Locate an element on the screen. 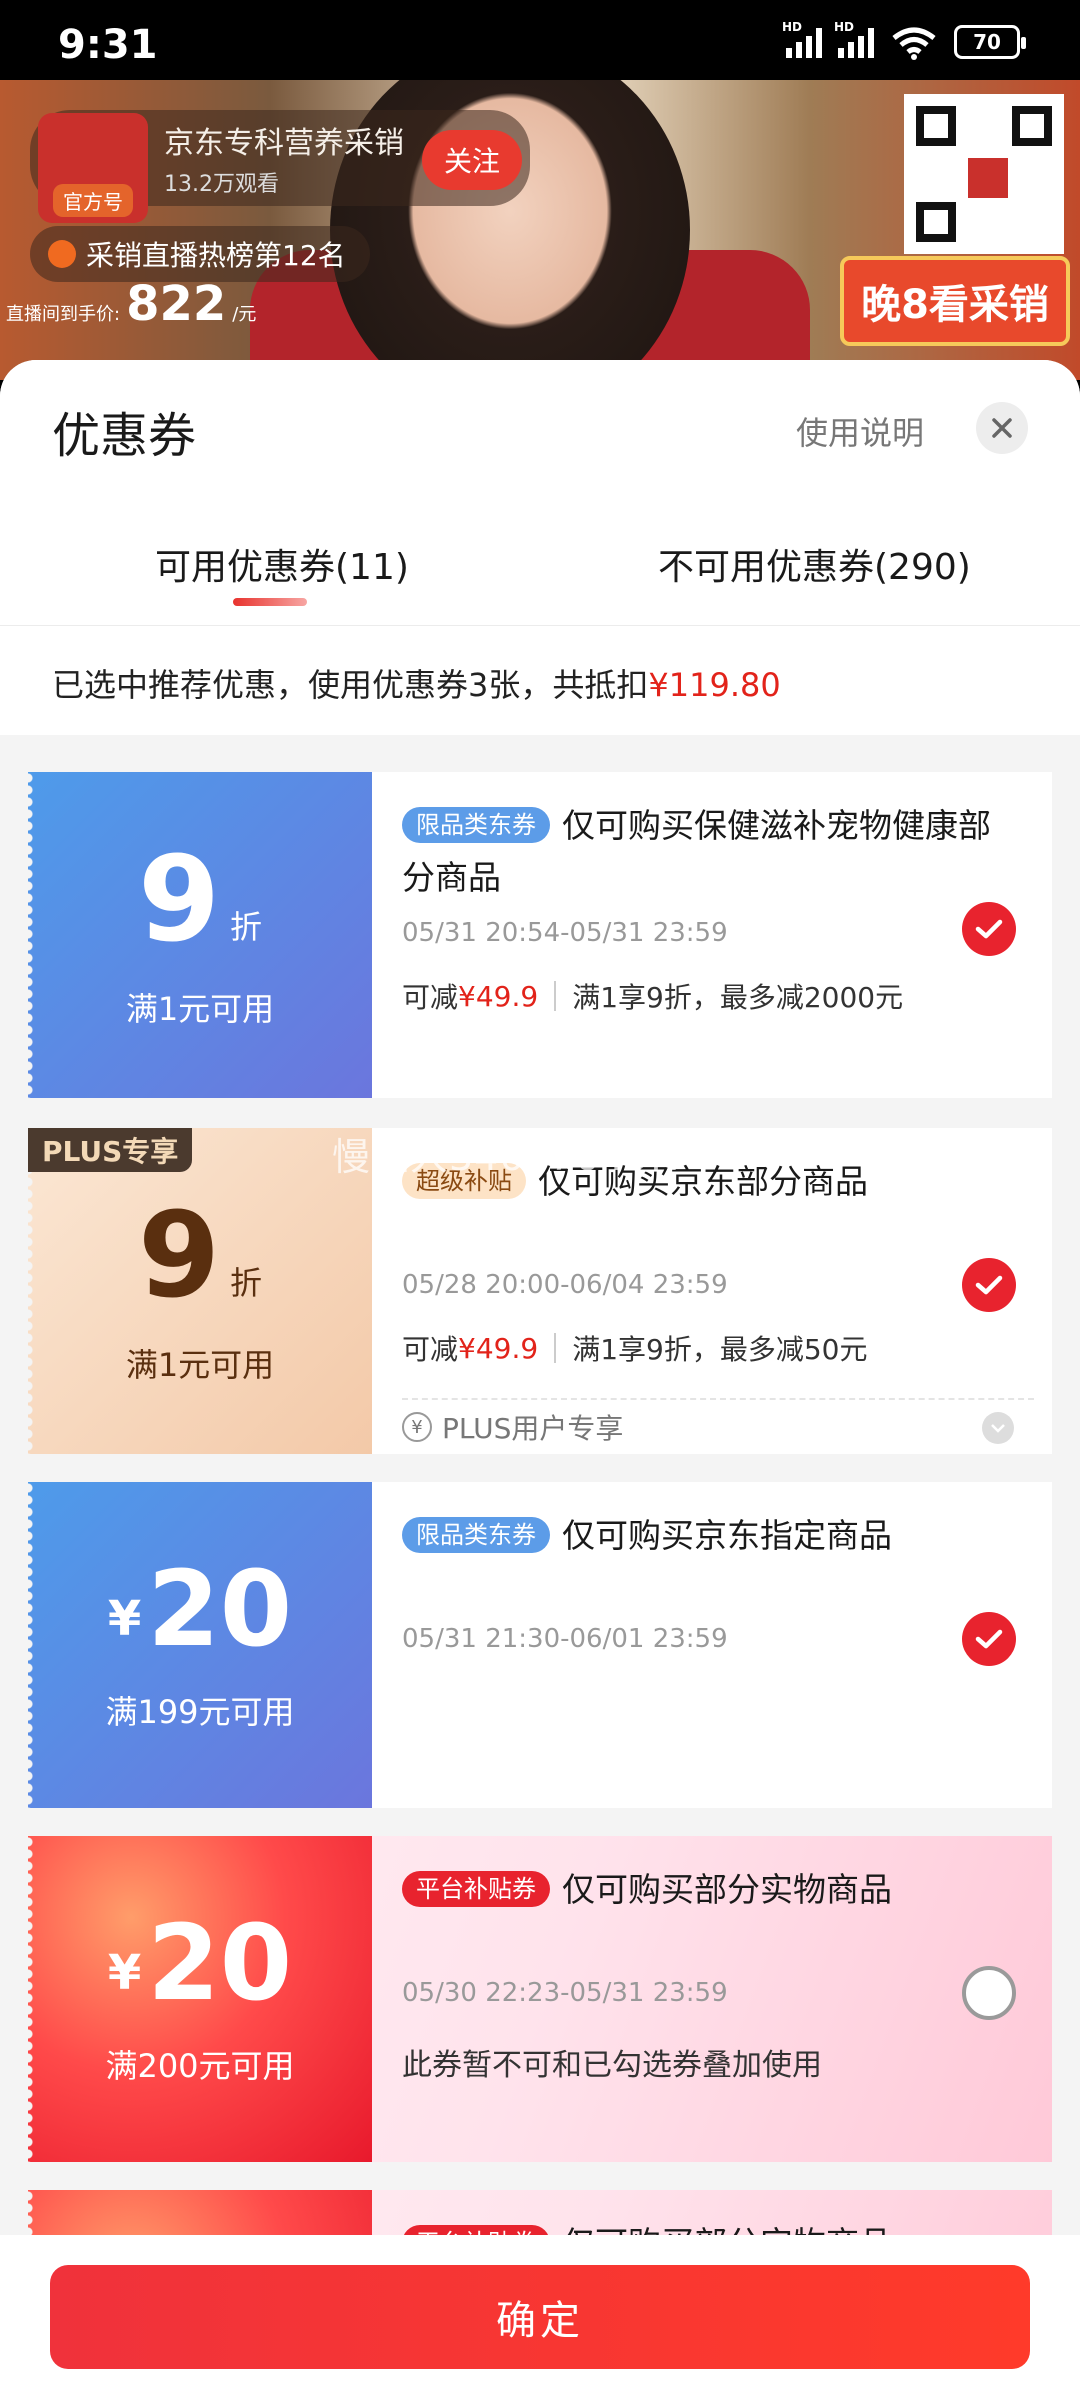 The height and width of the screenshot is (2400, 1080). shop-logo: 官方号 is located at coordinates (93, 168).